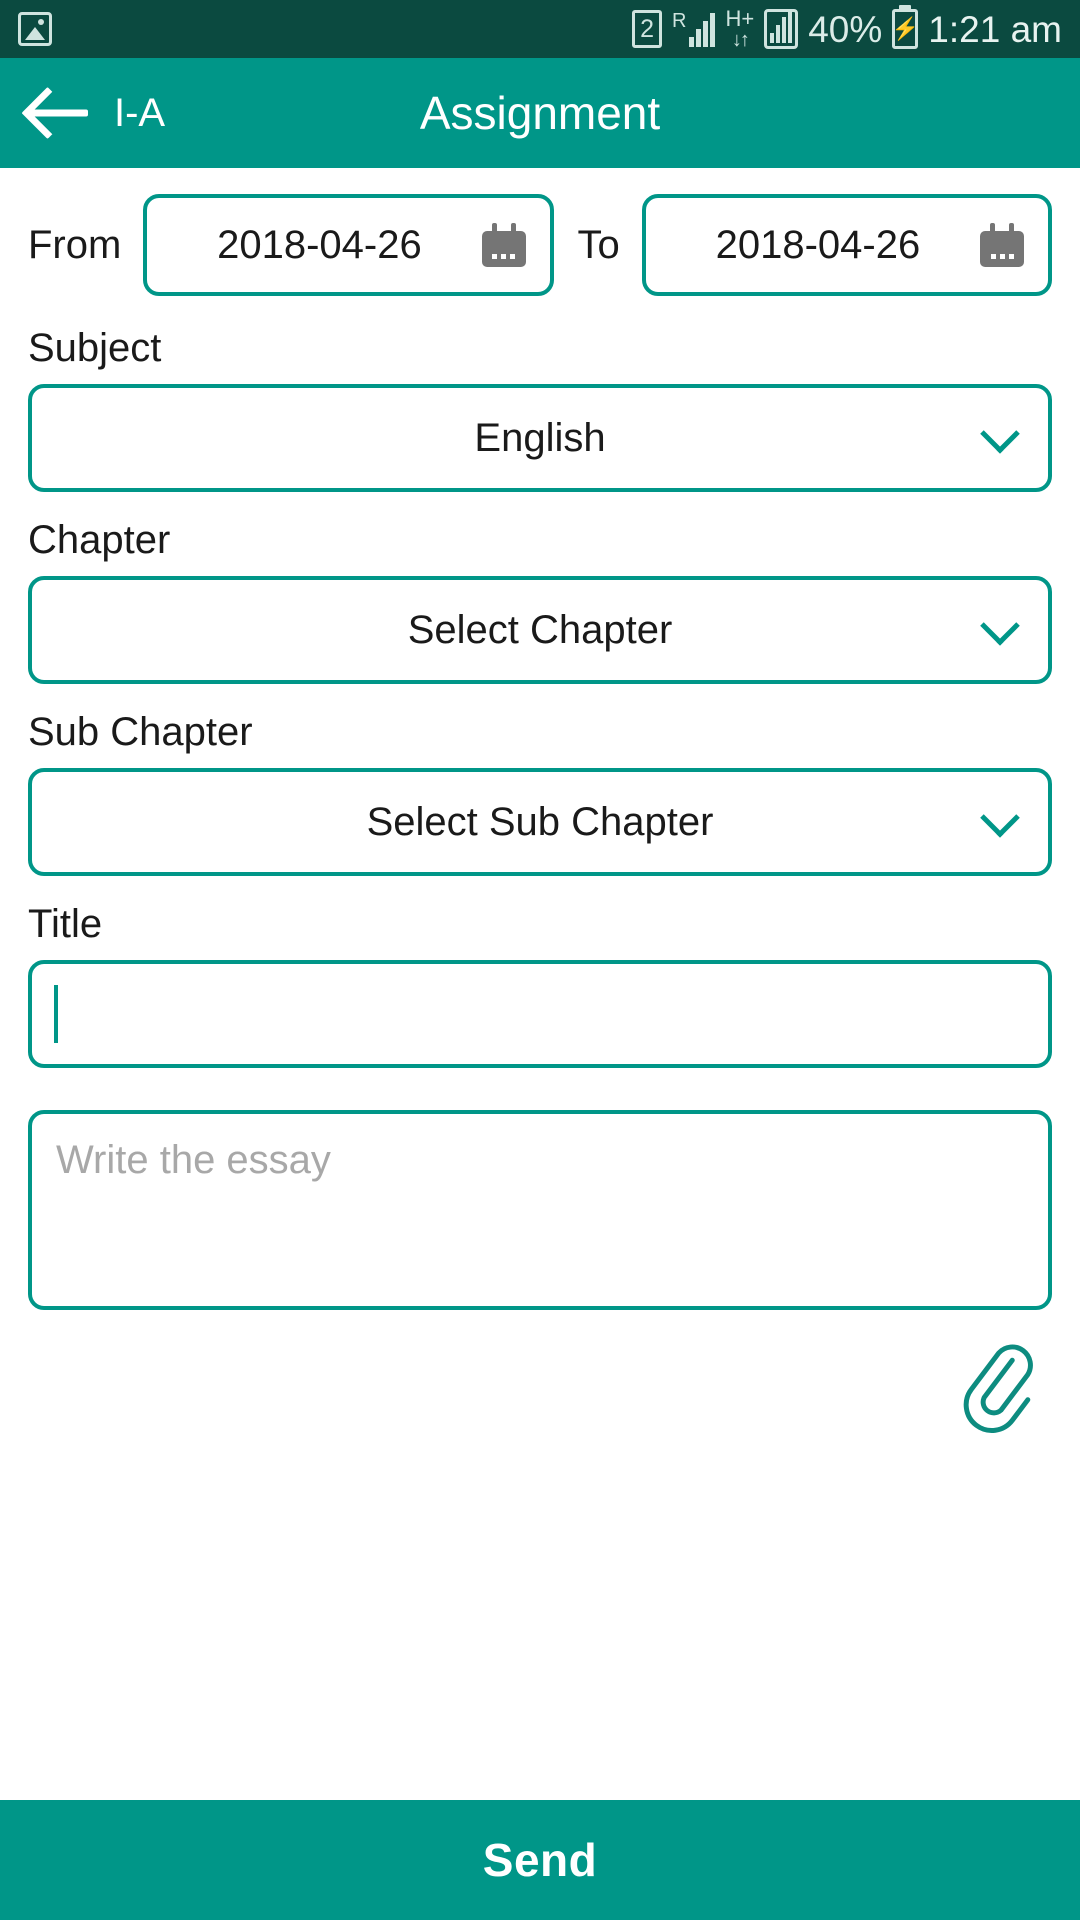 The image size is (1080, 1920). Describe the element at coordinates (65, 924) in the screenshot. I see `title-label: Title` at that location.